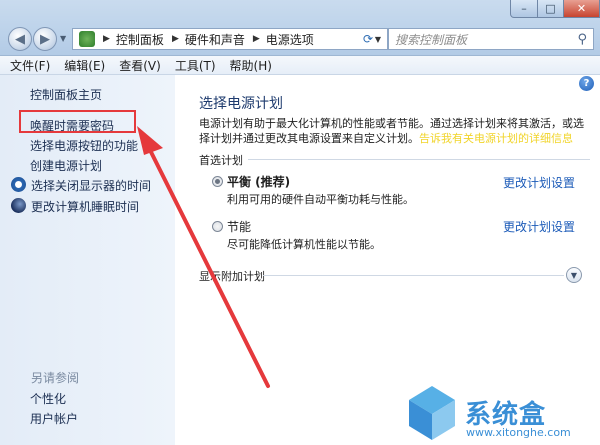  Describe the element at coordinates (368, 39) in the screenshot. I see `refresh-icon: ⟳` at that location.